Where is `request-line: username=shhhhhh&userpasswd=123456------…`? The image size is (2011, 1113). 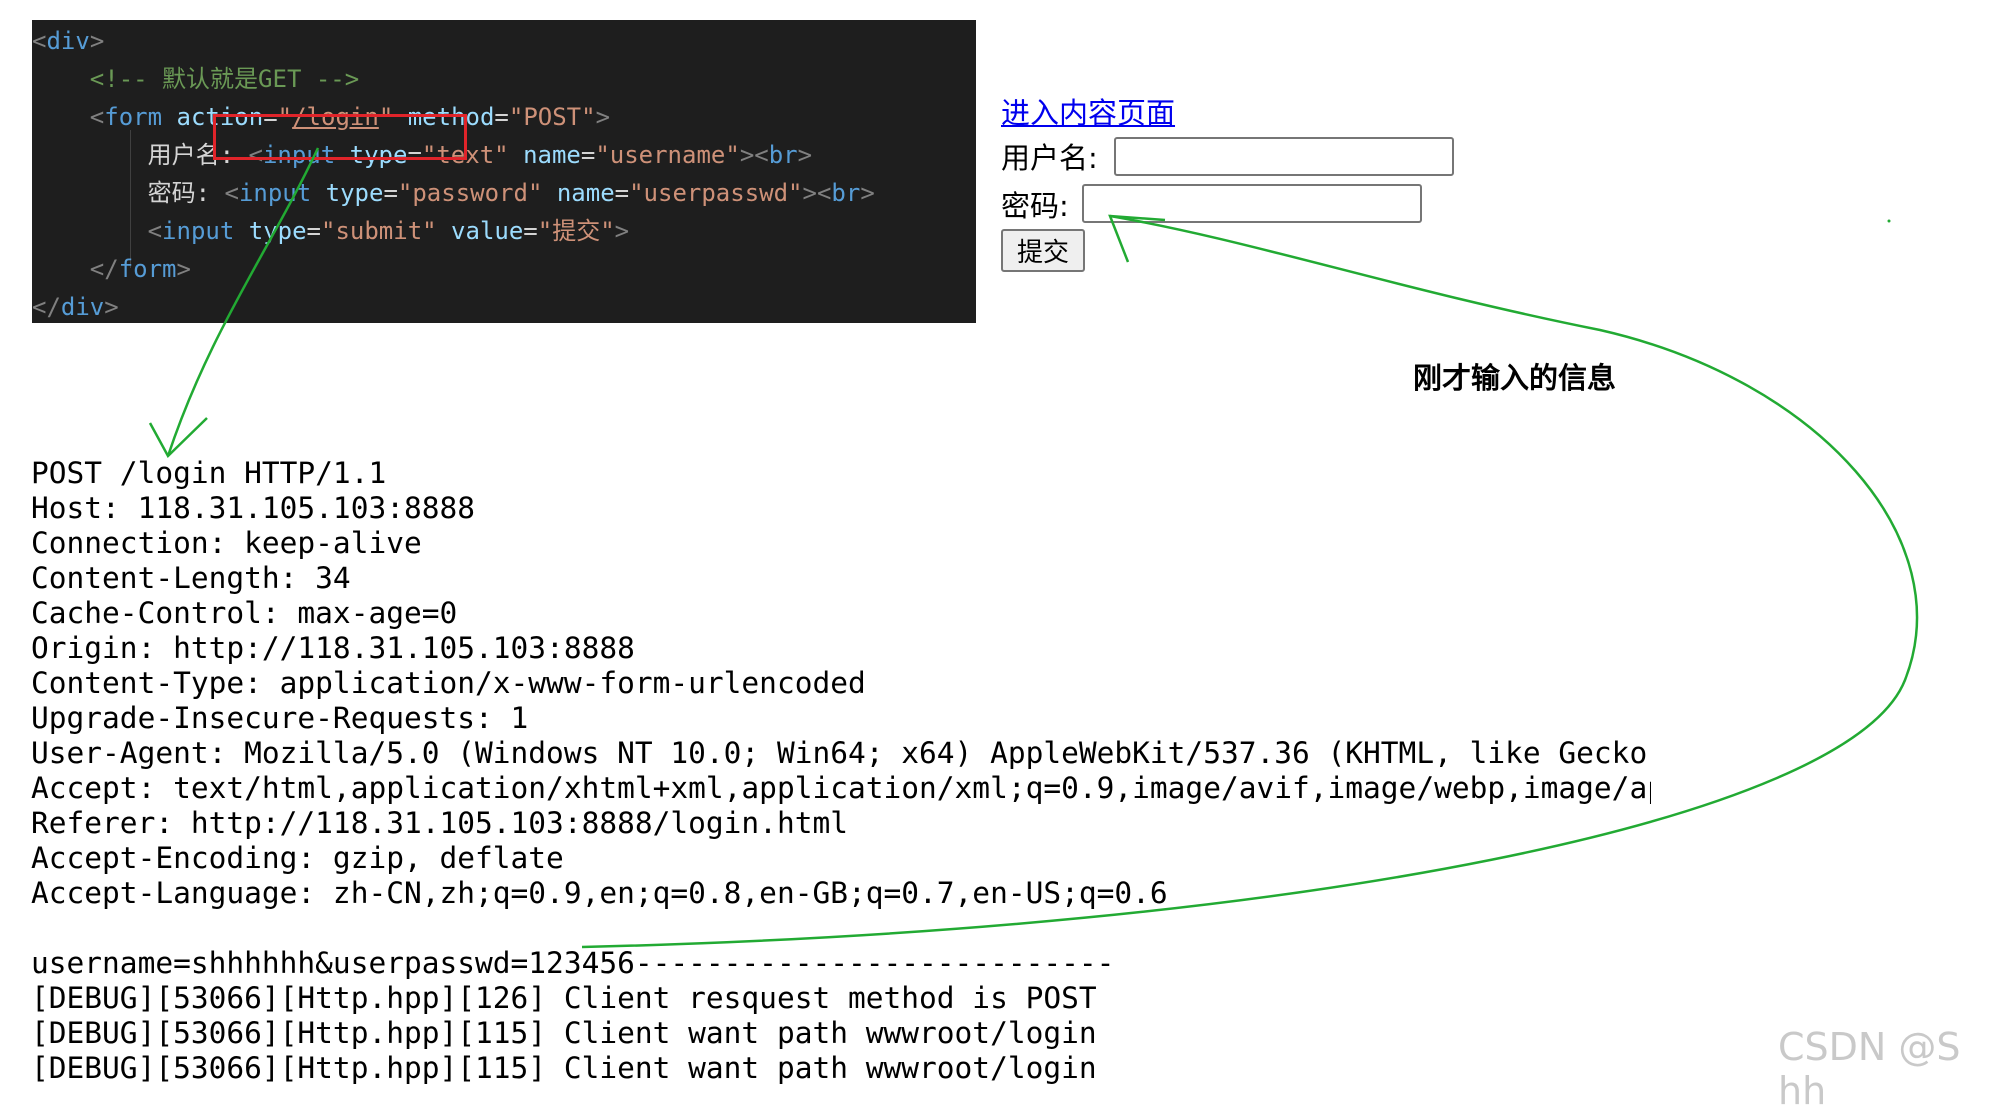 request-line: username=shhhhhh&userpasswd=123456------… is located at coordinates (573, 963).